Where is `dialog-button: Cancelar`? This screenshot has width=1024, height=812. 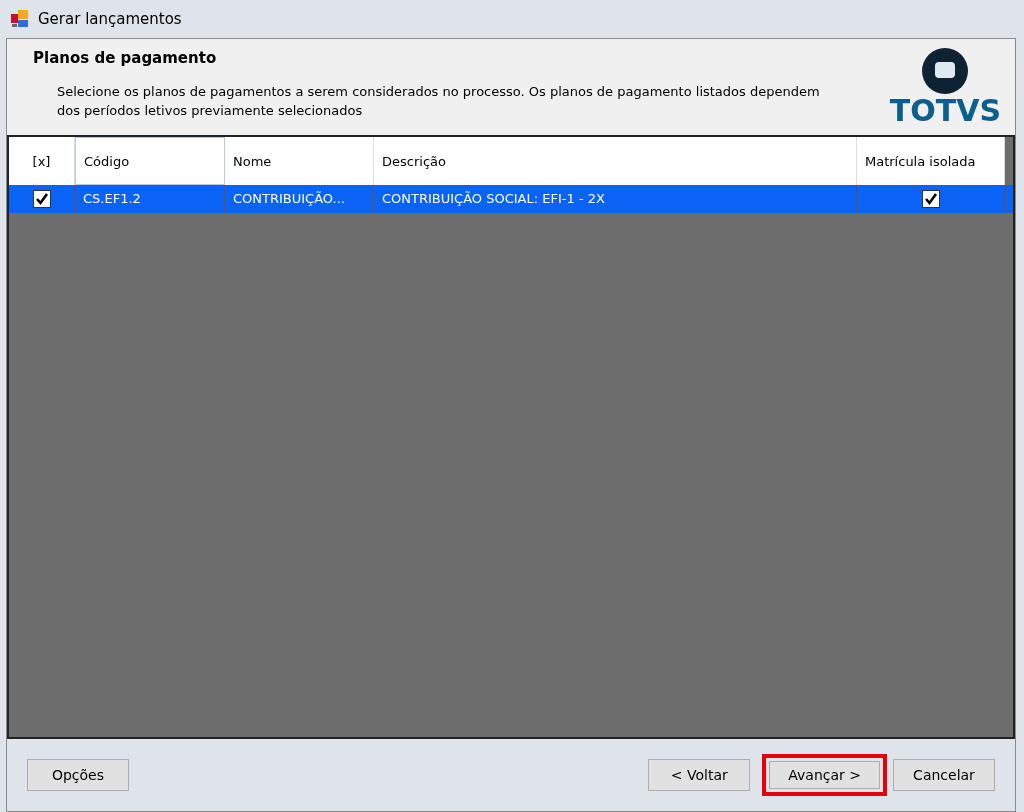 dialog-button: Cancelar is located at coordinates (944, 775).